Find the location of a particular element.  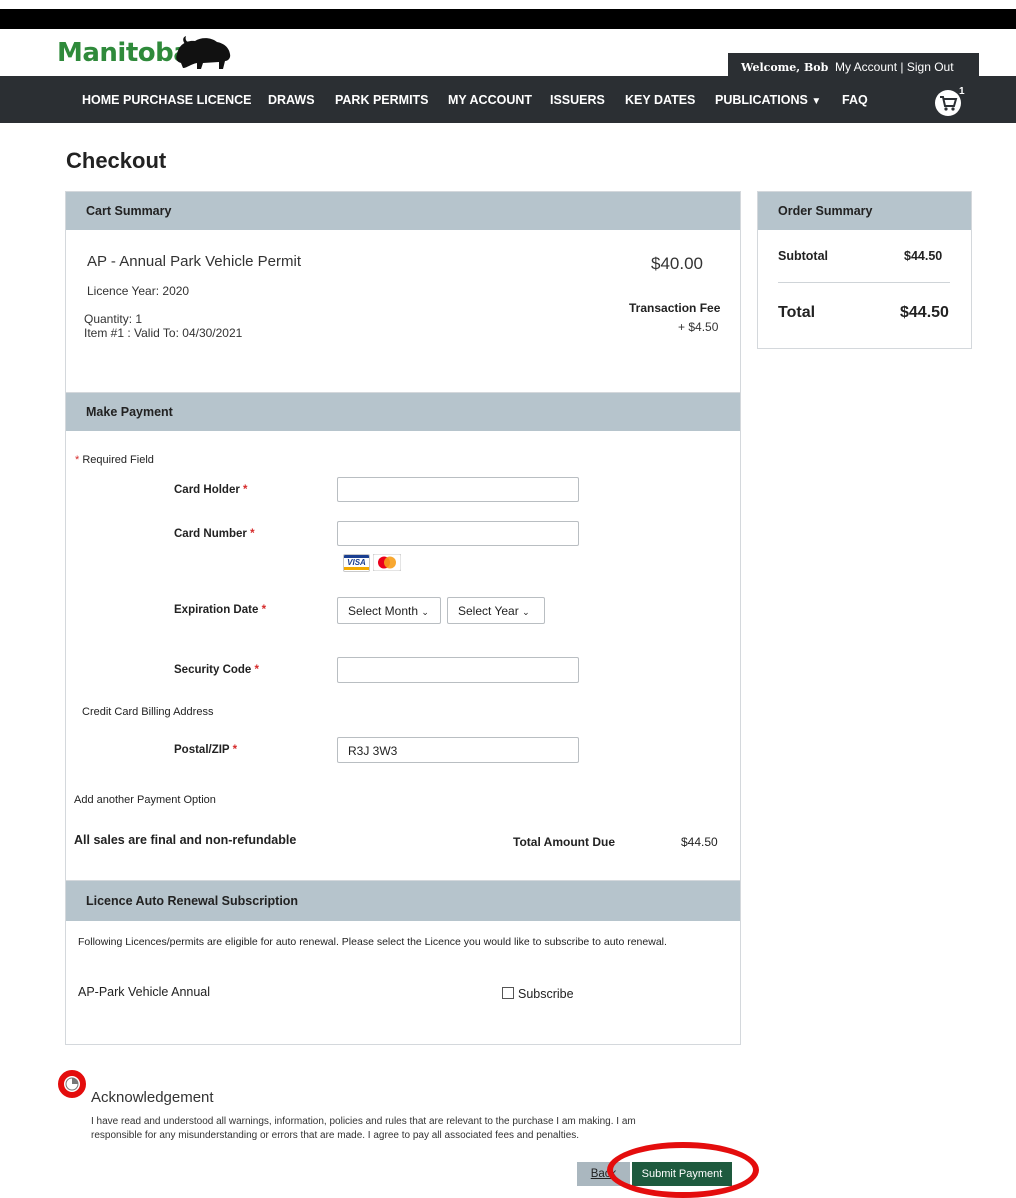

billing-address-heading: Credit Card Billing Address is located at coordinates (148, 712).